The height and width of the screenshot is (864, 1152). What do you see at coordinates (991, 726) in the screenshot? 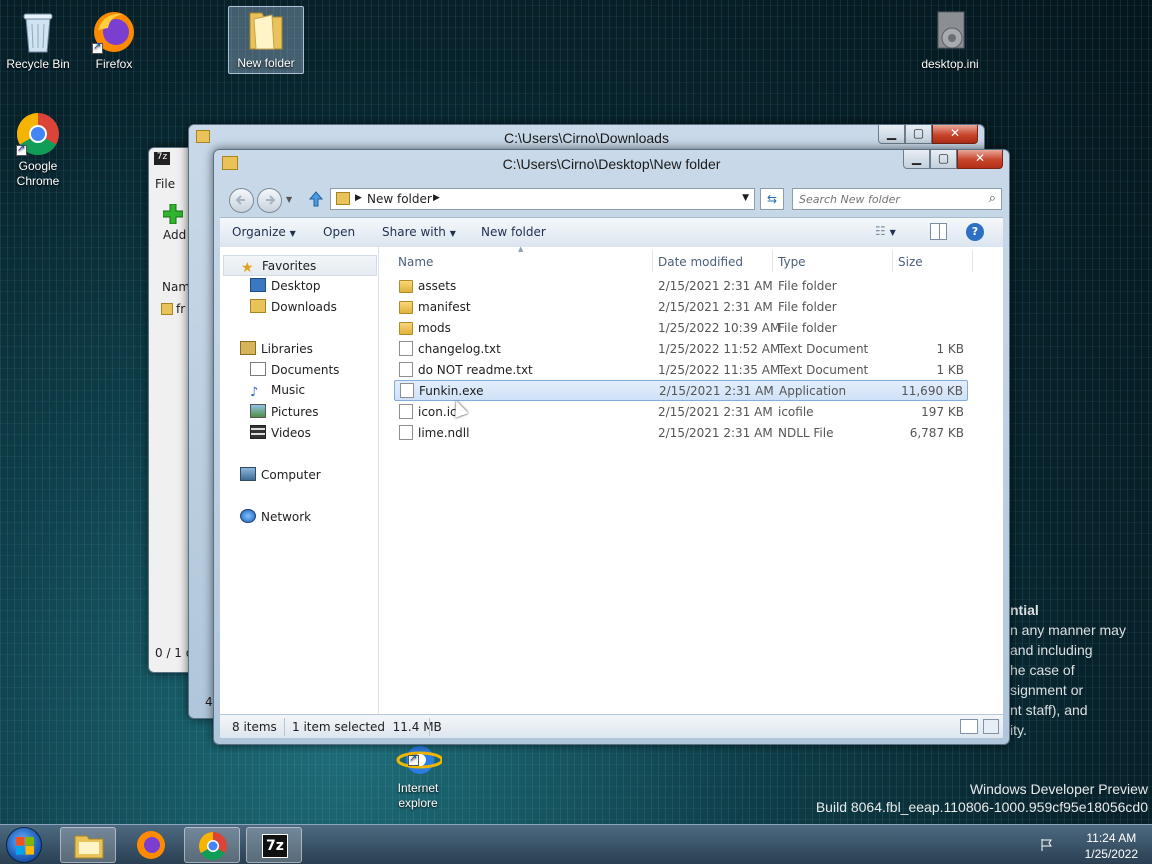
I see `large-icons-view-icon` at bounding box center [991, 726].